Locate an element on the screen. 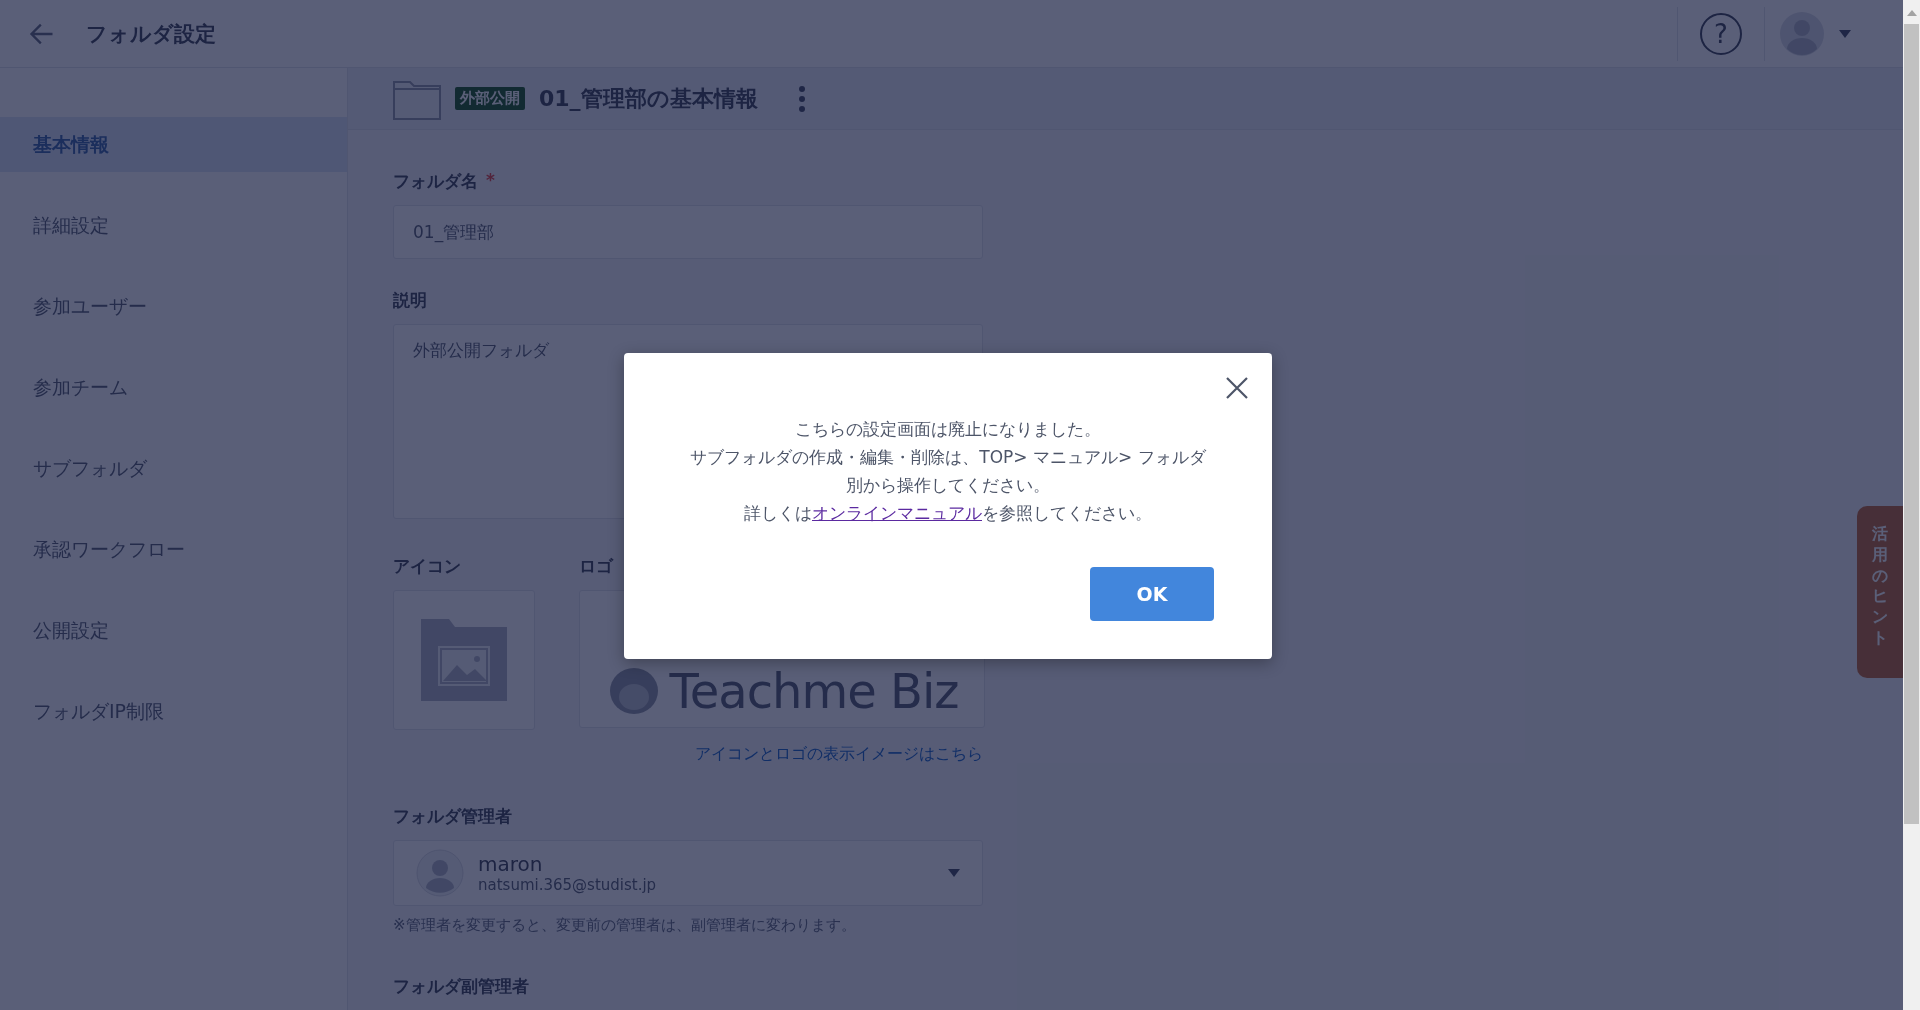  scroll-up-icon is located at coordinates (1911, 13).